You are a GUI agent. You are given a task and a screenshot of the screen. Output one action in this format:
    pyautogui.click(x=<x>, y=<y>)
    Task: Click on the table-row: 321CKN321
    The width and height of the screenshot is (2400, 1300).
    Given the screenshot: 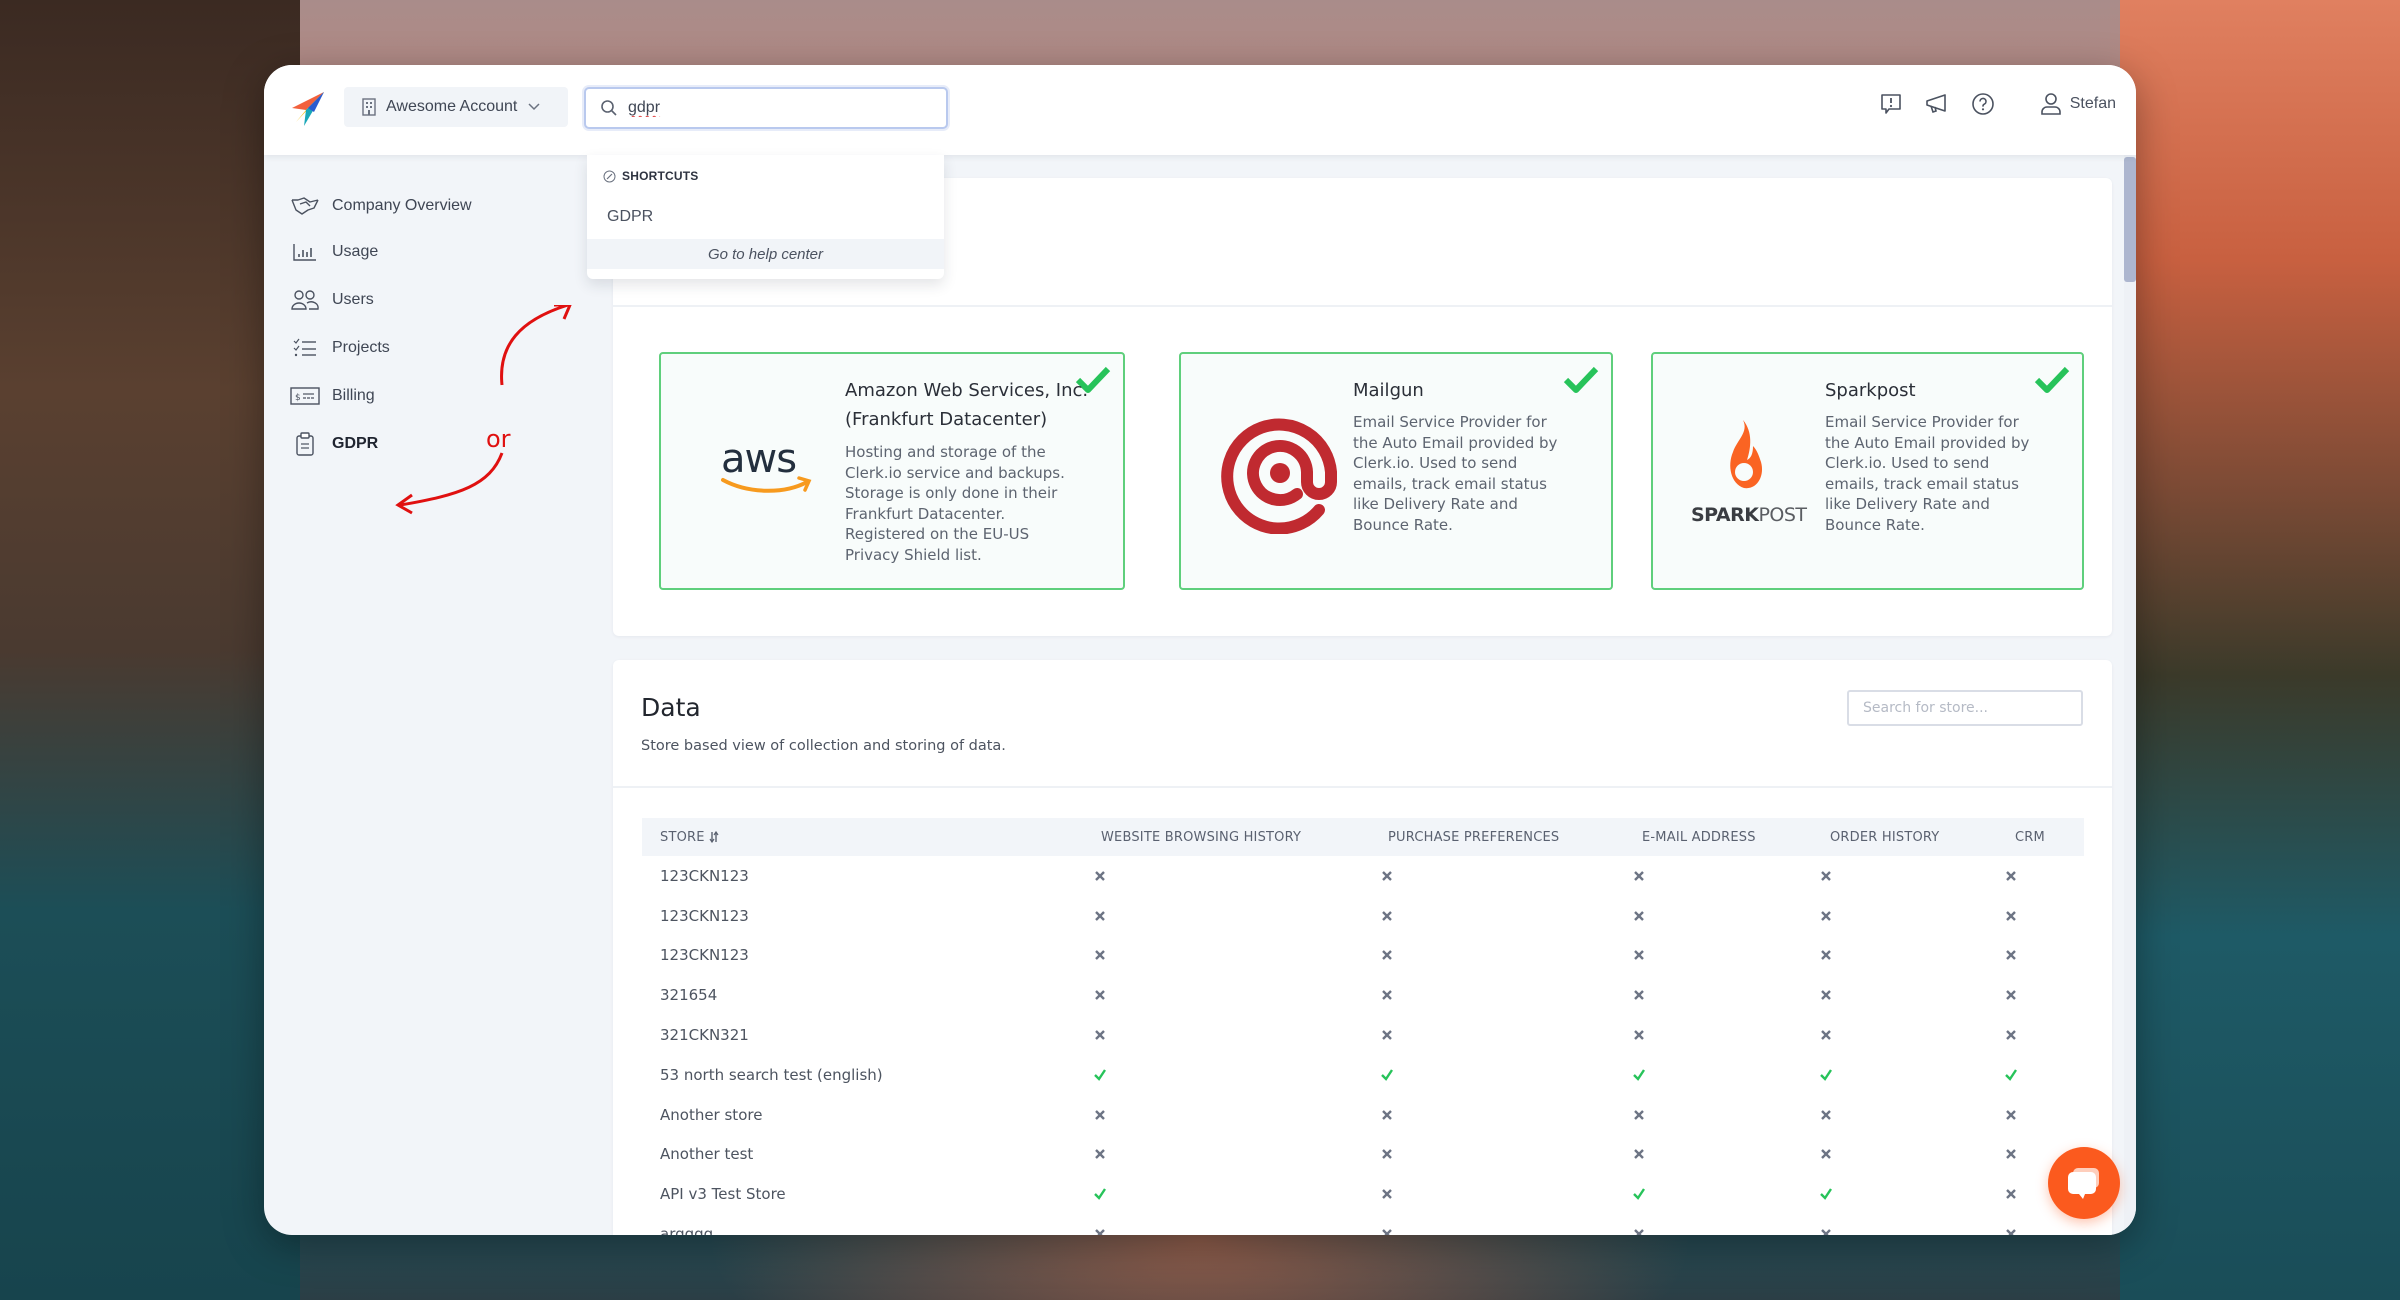 What is the action you would take?
    pyautogui.click(x=1363, y=1035)
    